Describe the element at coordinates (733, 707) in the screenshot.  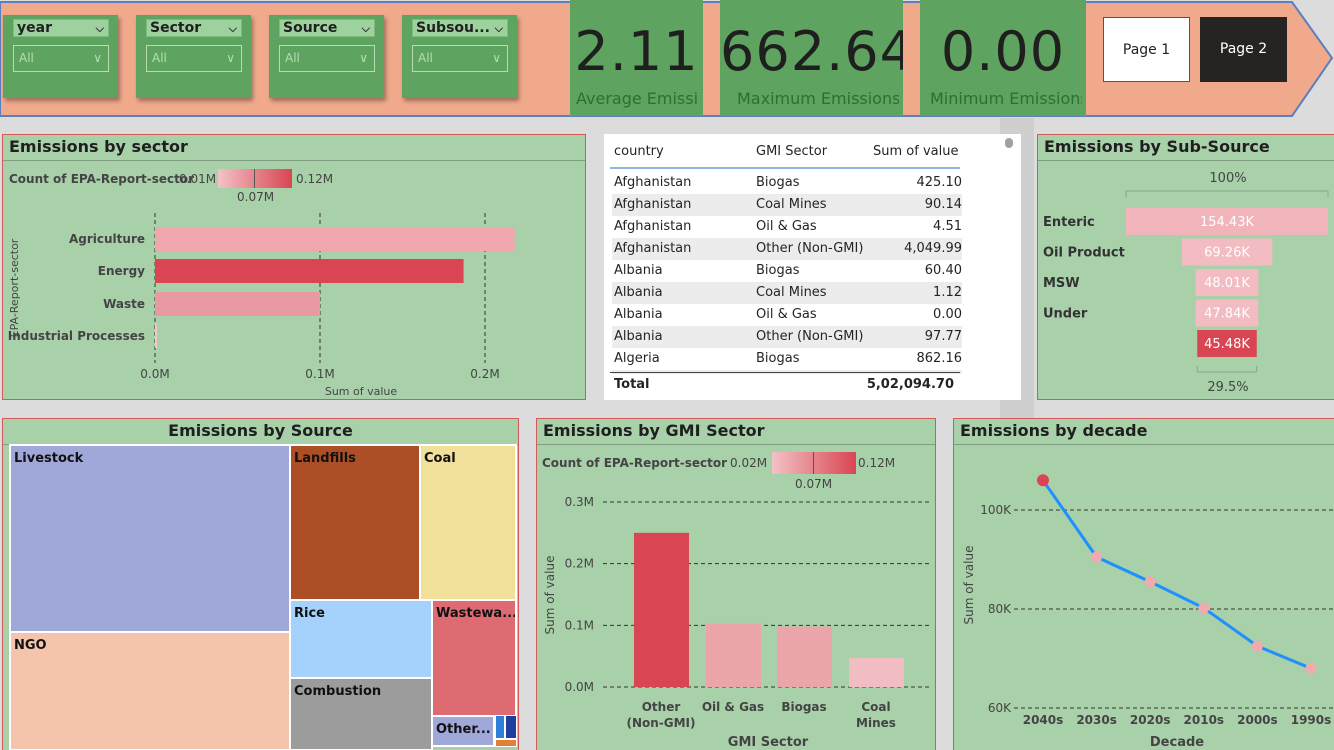
I see `x-tick-label: Oil & Gas` at that location.